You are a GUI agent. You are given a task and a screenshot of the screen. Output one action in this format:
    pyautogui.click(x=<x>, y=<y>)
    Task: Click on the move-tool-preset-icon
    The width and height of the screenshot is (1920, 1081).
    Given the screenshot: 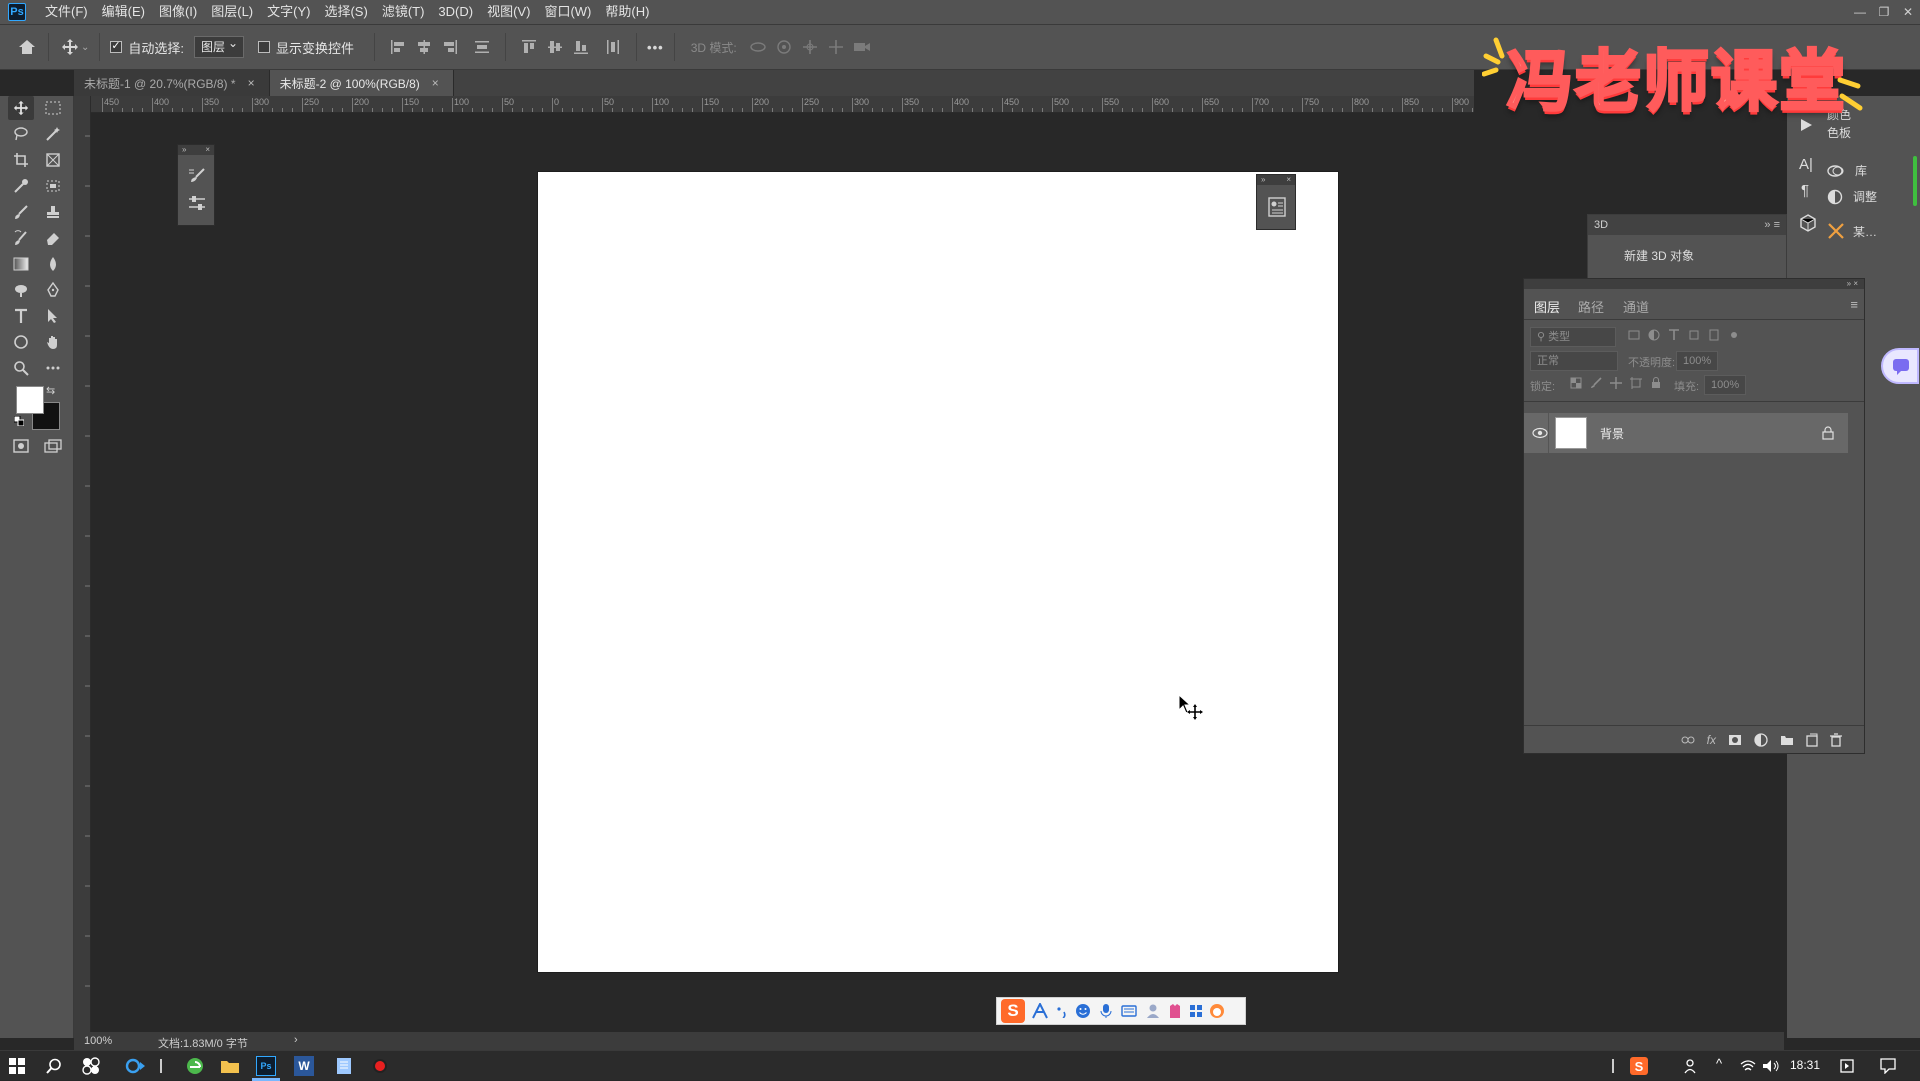 What is the action you would take?
    pyautogui.click(x=70, y=47)
    